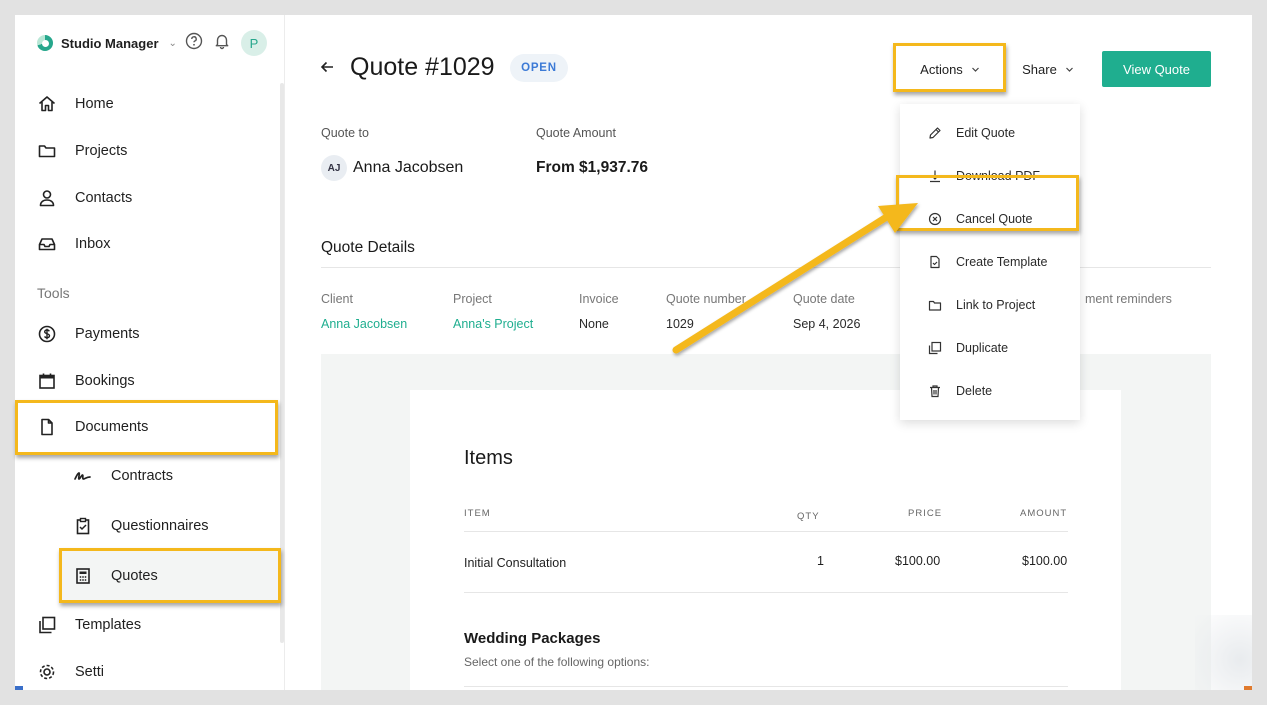 This screenshot has height=705, width=1267. I want to click on column-header-qty: QTY, so click(808, 516).